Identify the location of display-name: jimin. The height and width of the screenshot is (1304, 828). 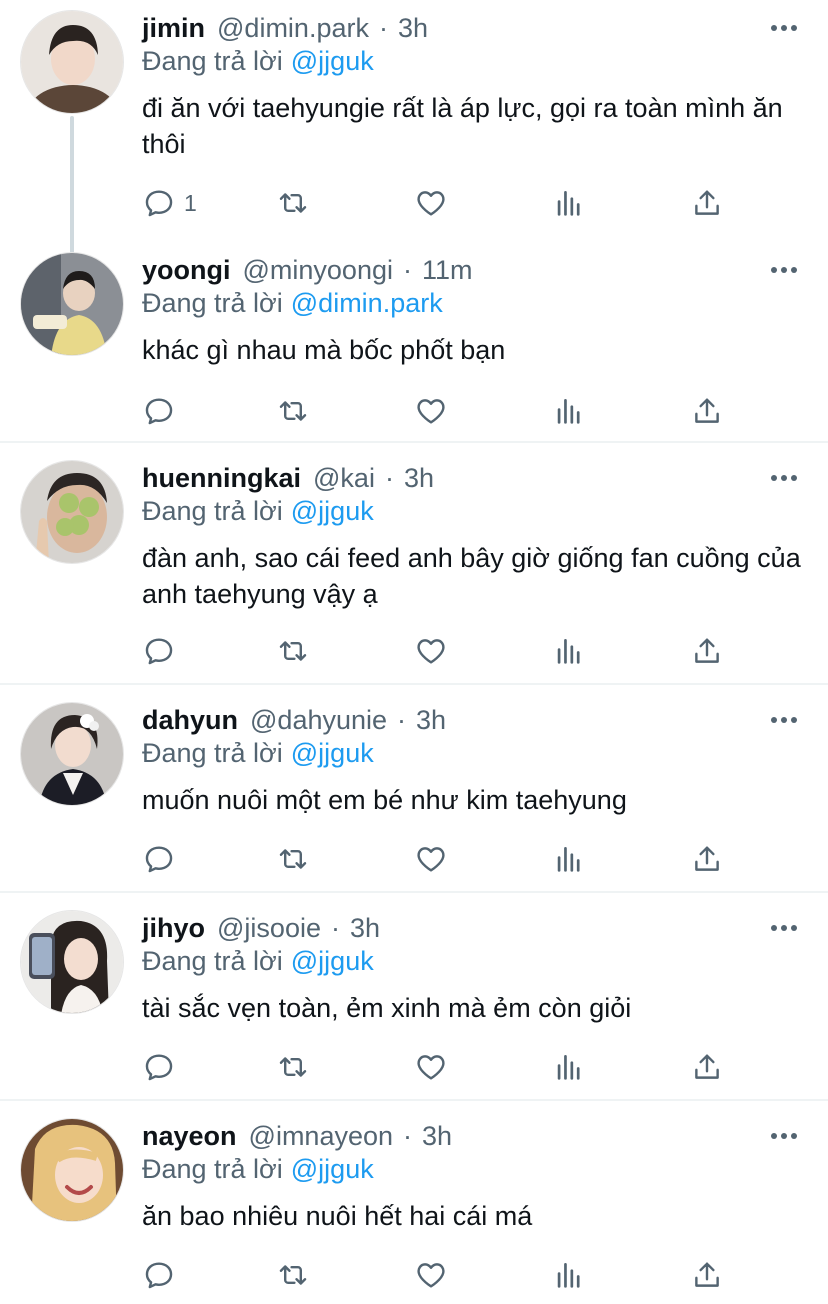
(173, 28).